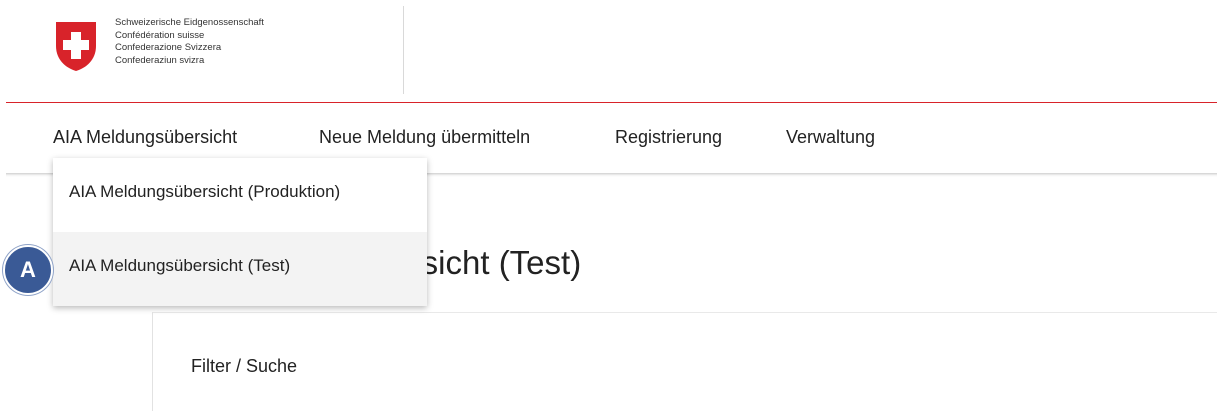  I want to click on dropdown-item-produktion: AIA Meldungsübersicht (Produktion), so click(240, 195).